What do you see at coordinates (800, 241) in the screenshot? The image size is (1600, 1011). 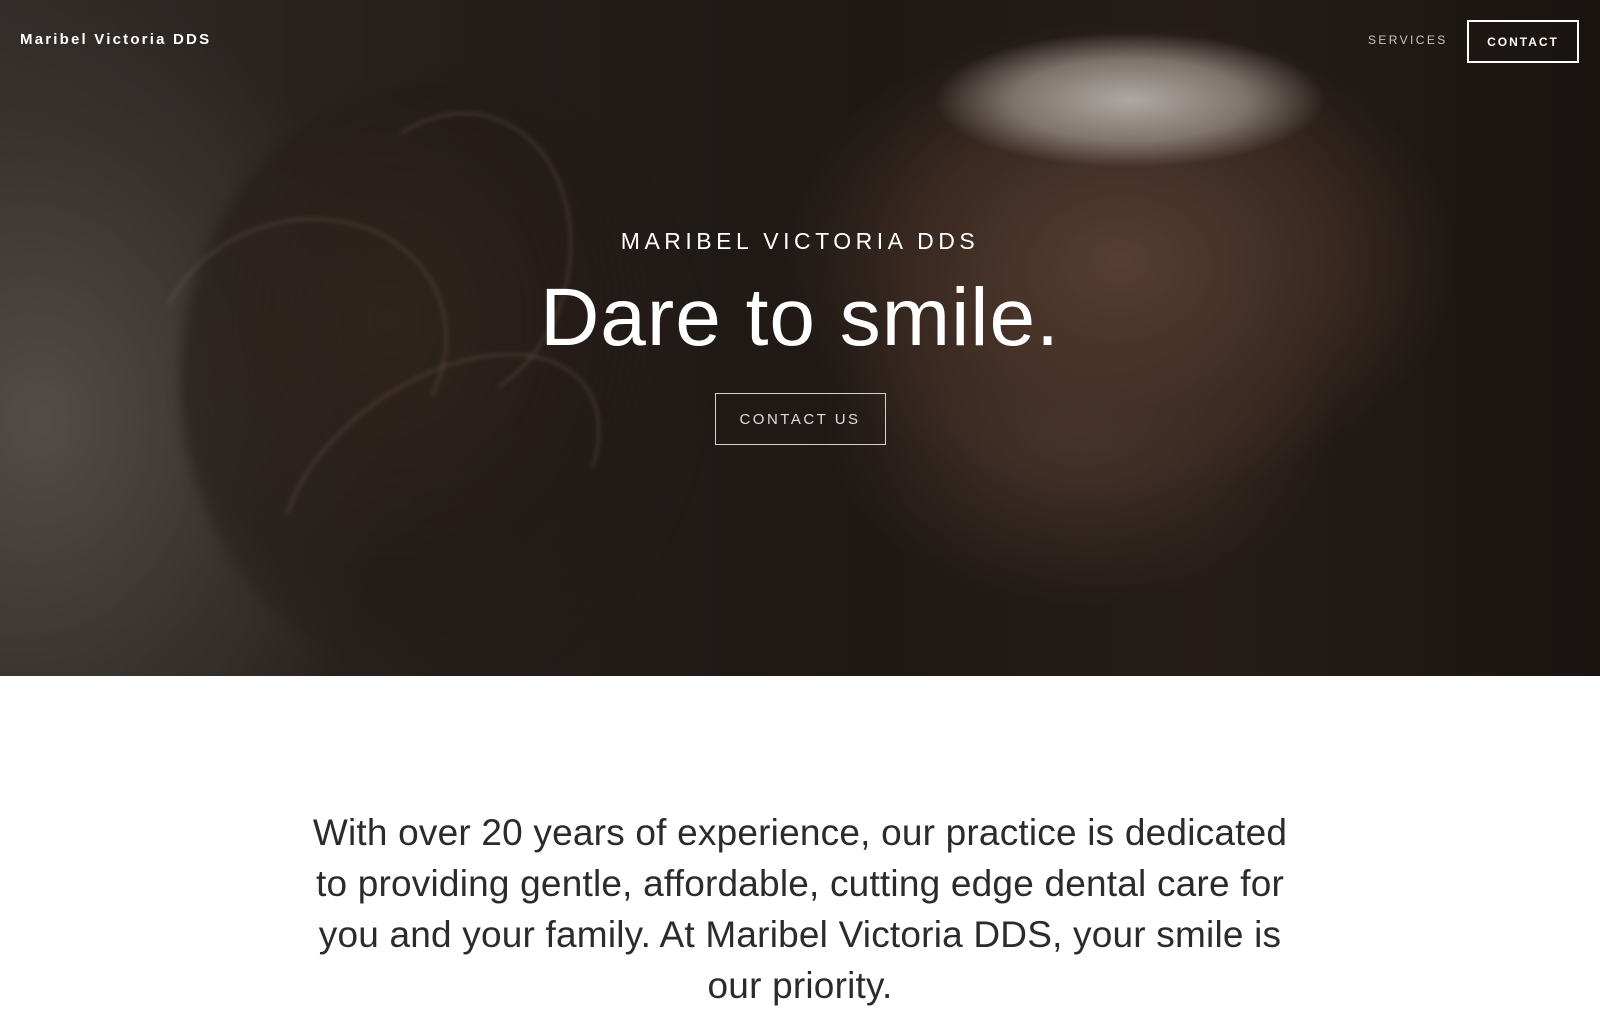 I see `hero-kicker: MARIBEL VICTORIA DDS` at bounding box center [800, 241].